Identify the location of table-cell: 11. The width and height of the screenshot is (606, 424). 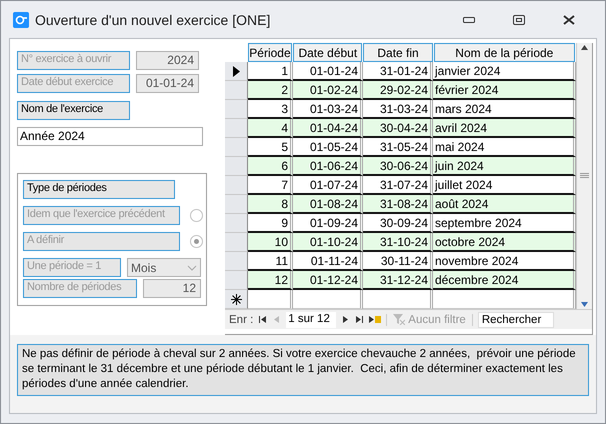
(270, 261).